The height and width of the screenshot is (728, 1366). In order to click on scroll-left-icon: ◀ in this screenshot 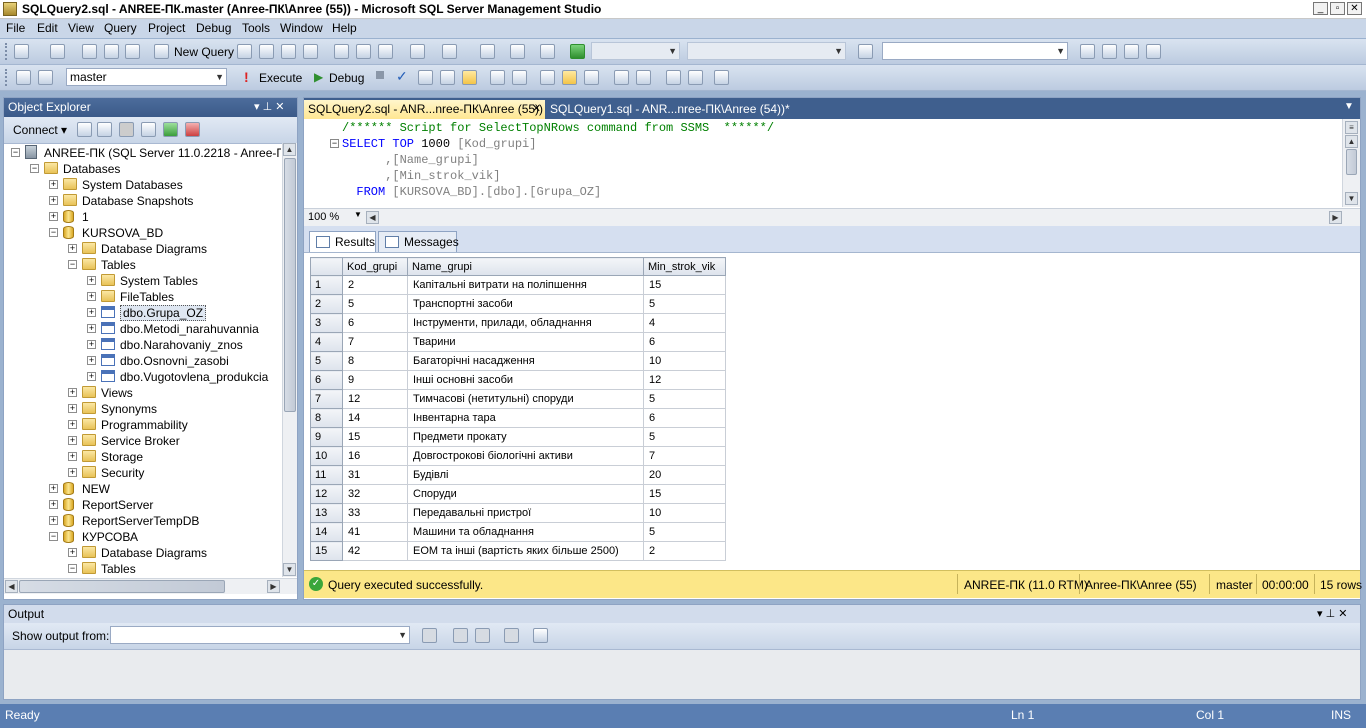, I will do `click(372, 217)`.